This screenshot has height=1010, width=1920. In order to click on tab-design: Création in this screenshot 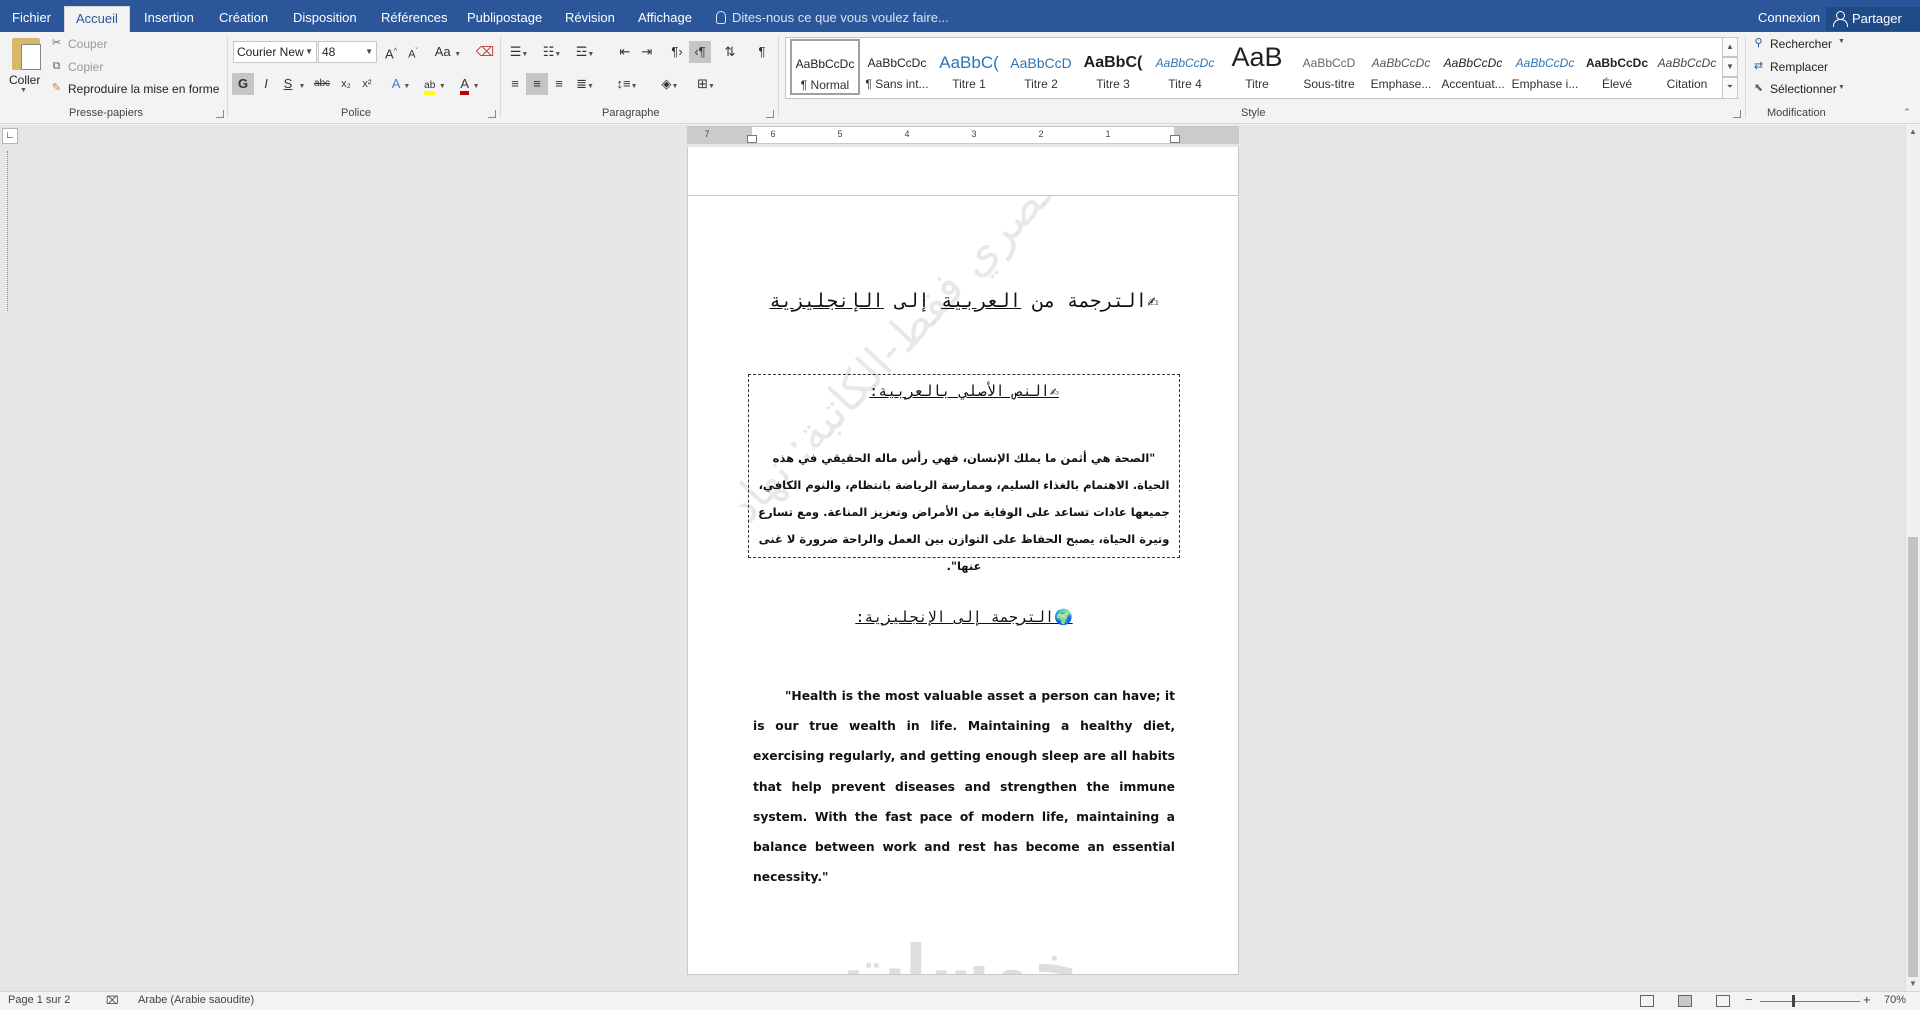, I will do `click(243, 16)`.